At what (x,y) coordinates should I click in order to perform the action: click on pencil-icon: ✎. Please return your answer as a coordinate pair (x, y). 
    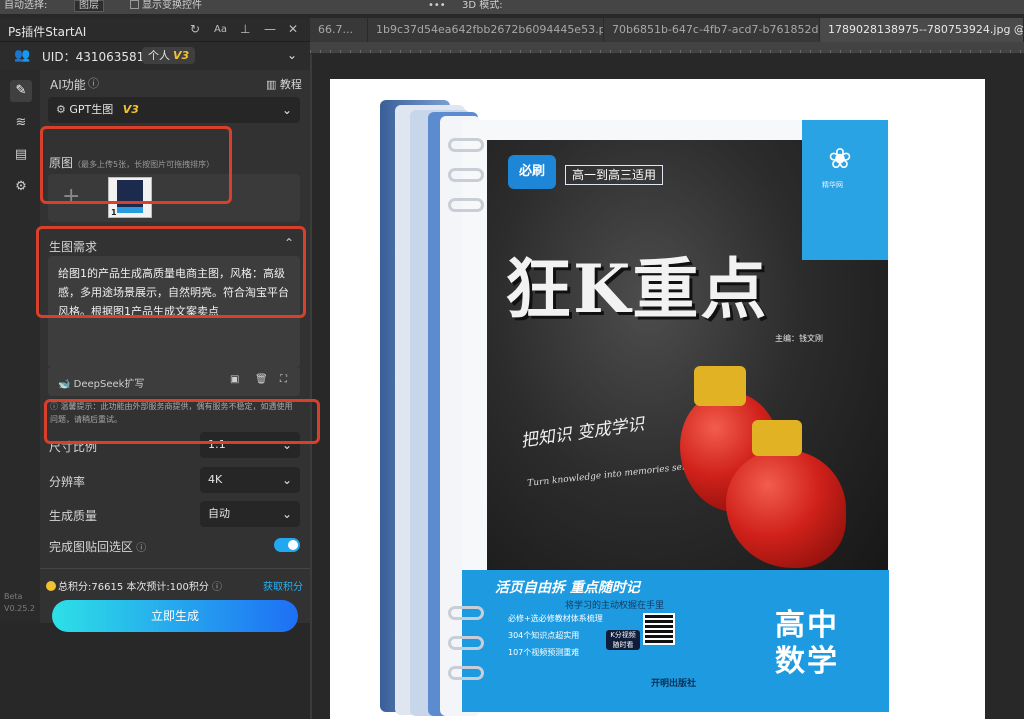
    Looking at the image, I should click on (21, 91).